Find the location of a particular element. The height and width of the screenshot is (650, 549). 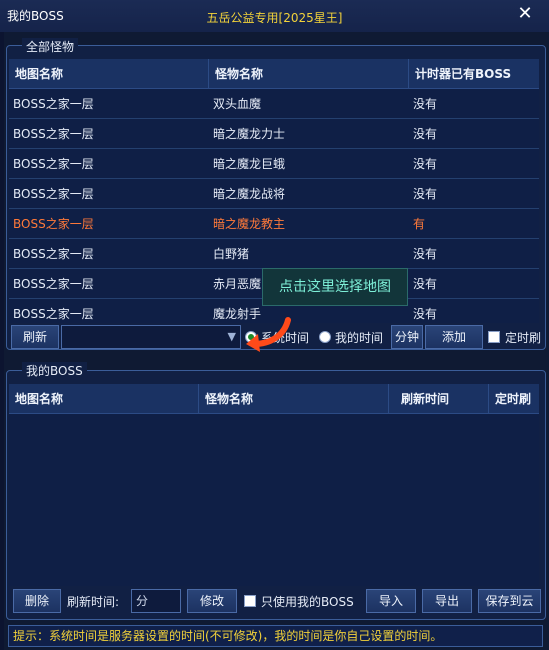

refresh-button: 刷新 is located at coordinates (35, 337).